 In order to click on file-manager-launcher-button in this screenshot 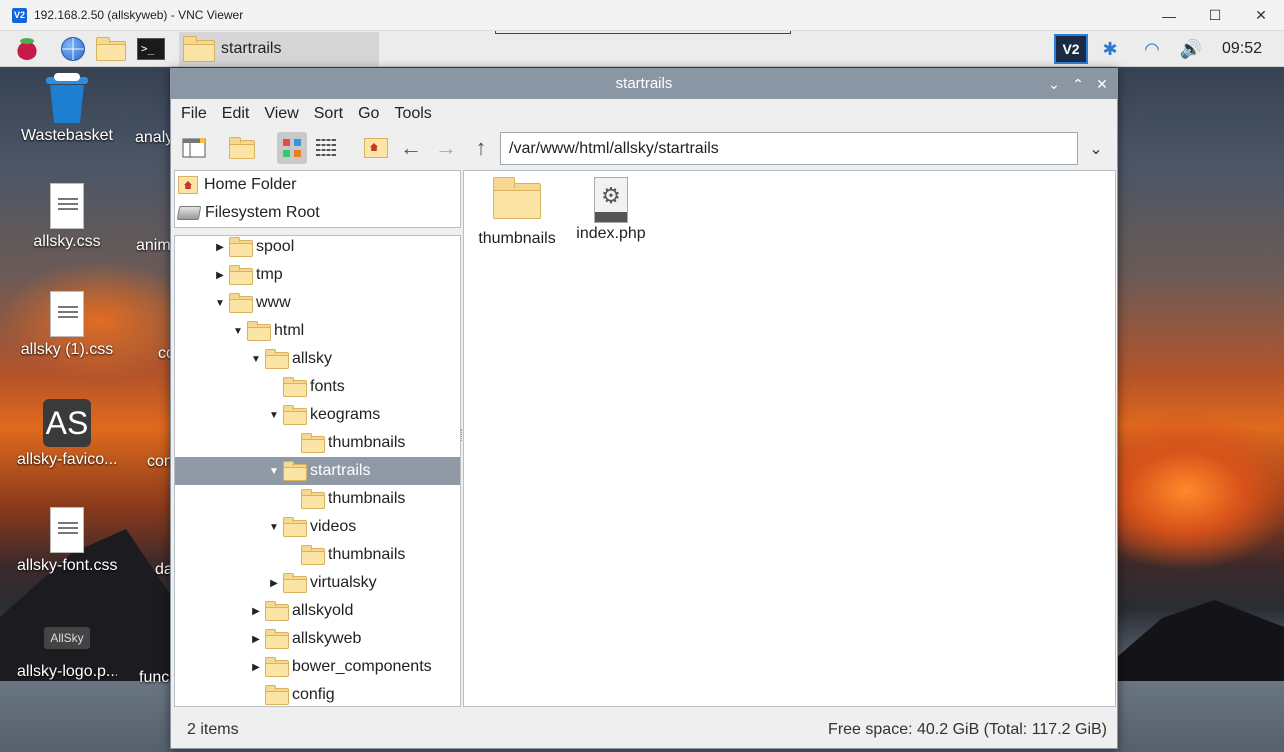, I will do `click(111, 49)`.